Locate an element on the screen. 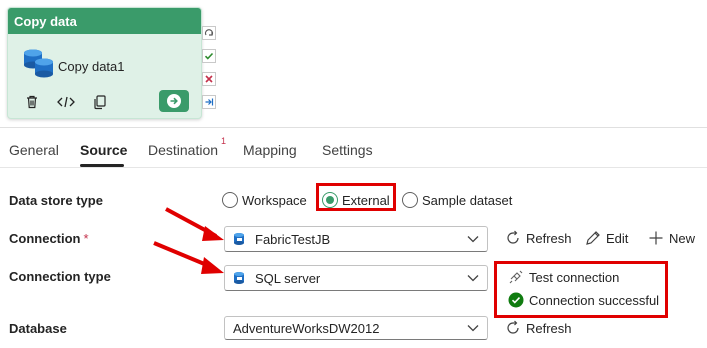  connection-label: Connection * is located at coordinates (49, 238).